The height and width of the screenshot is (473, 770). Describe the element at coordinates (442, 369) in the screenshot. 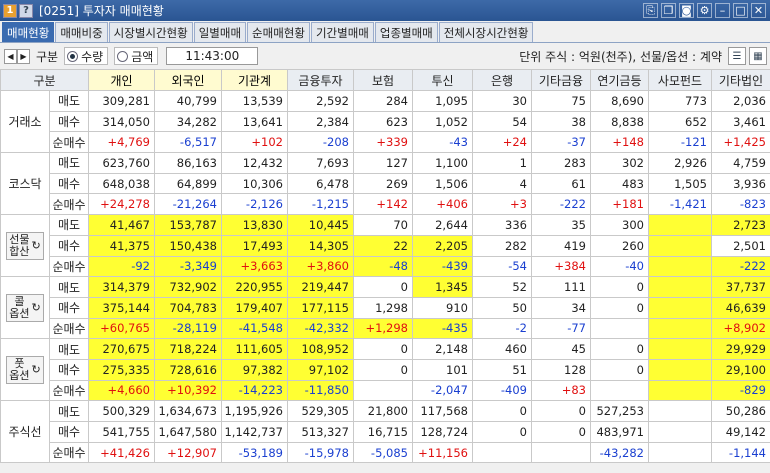

I see `table-cell: 101` at that location.